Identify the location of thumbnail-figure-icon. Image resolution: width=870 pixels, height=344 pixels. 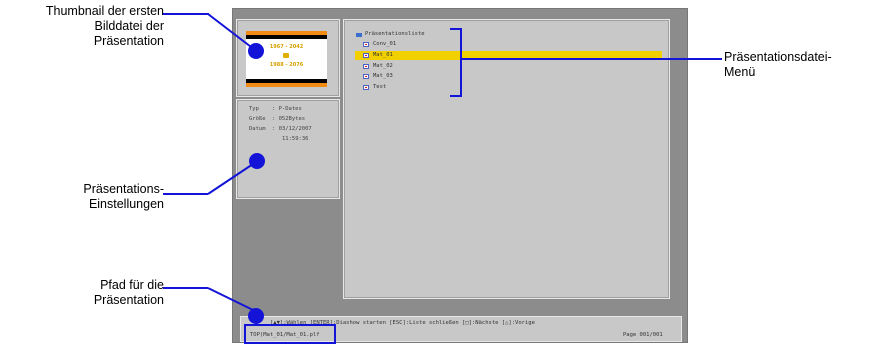
(286, 55).